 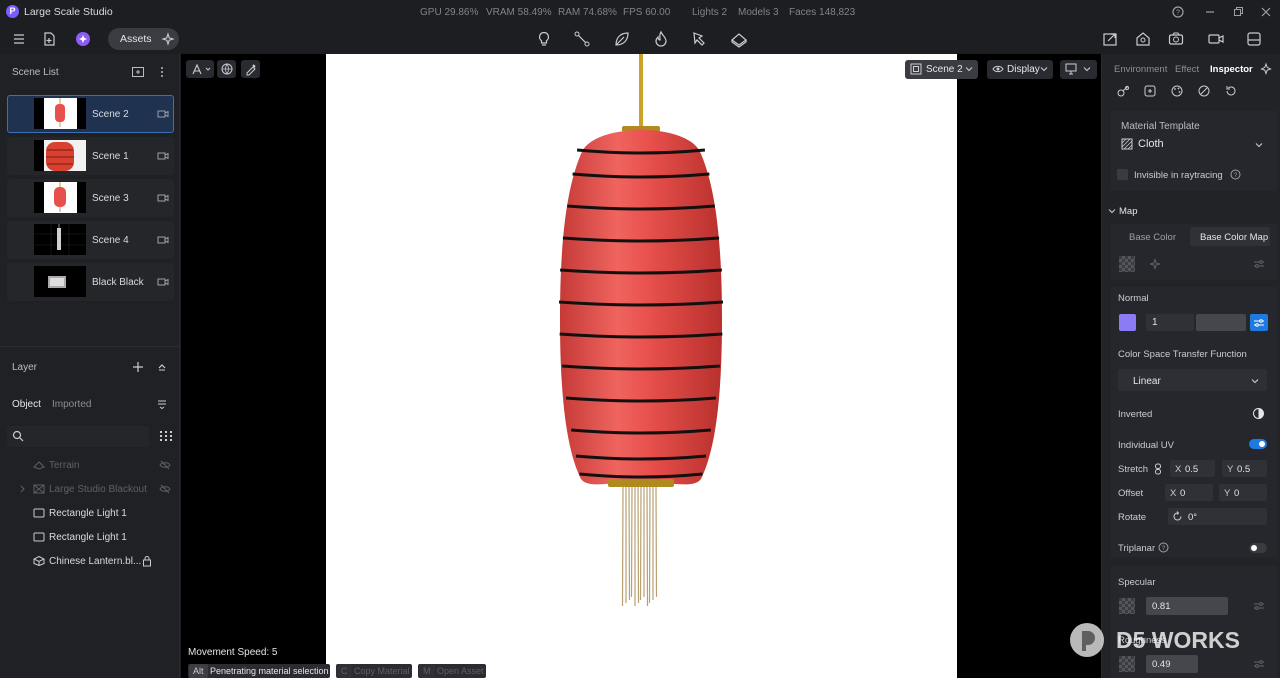 What do you see at coordinates (1259, 606) in the screenshot?
I see `specular-settings-icon` at bounding box center [1259, 606].